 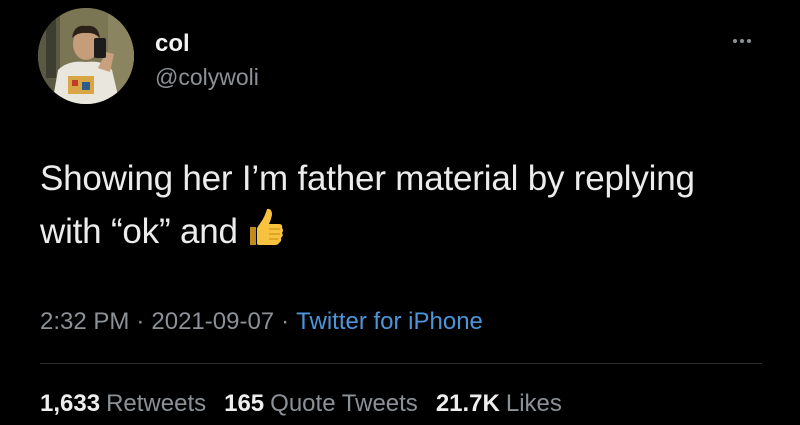 What do you see at coordinates (156, 403) in the screenshot?
I see `retweets-label: Retweets` at bounding box center [156, 403].